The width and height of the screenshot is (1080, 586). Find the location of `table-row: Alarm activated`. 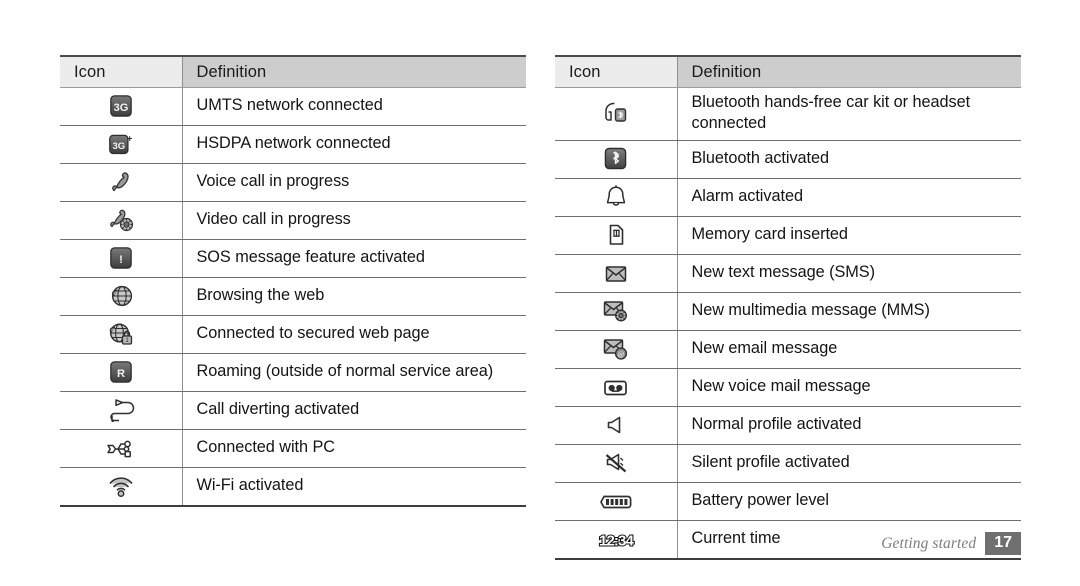

table-row: Alarm activated is located at coordinates (788, 197).